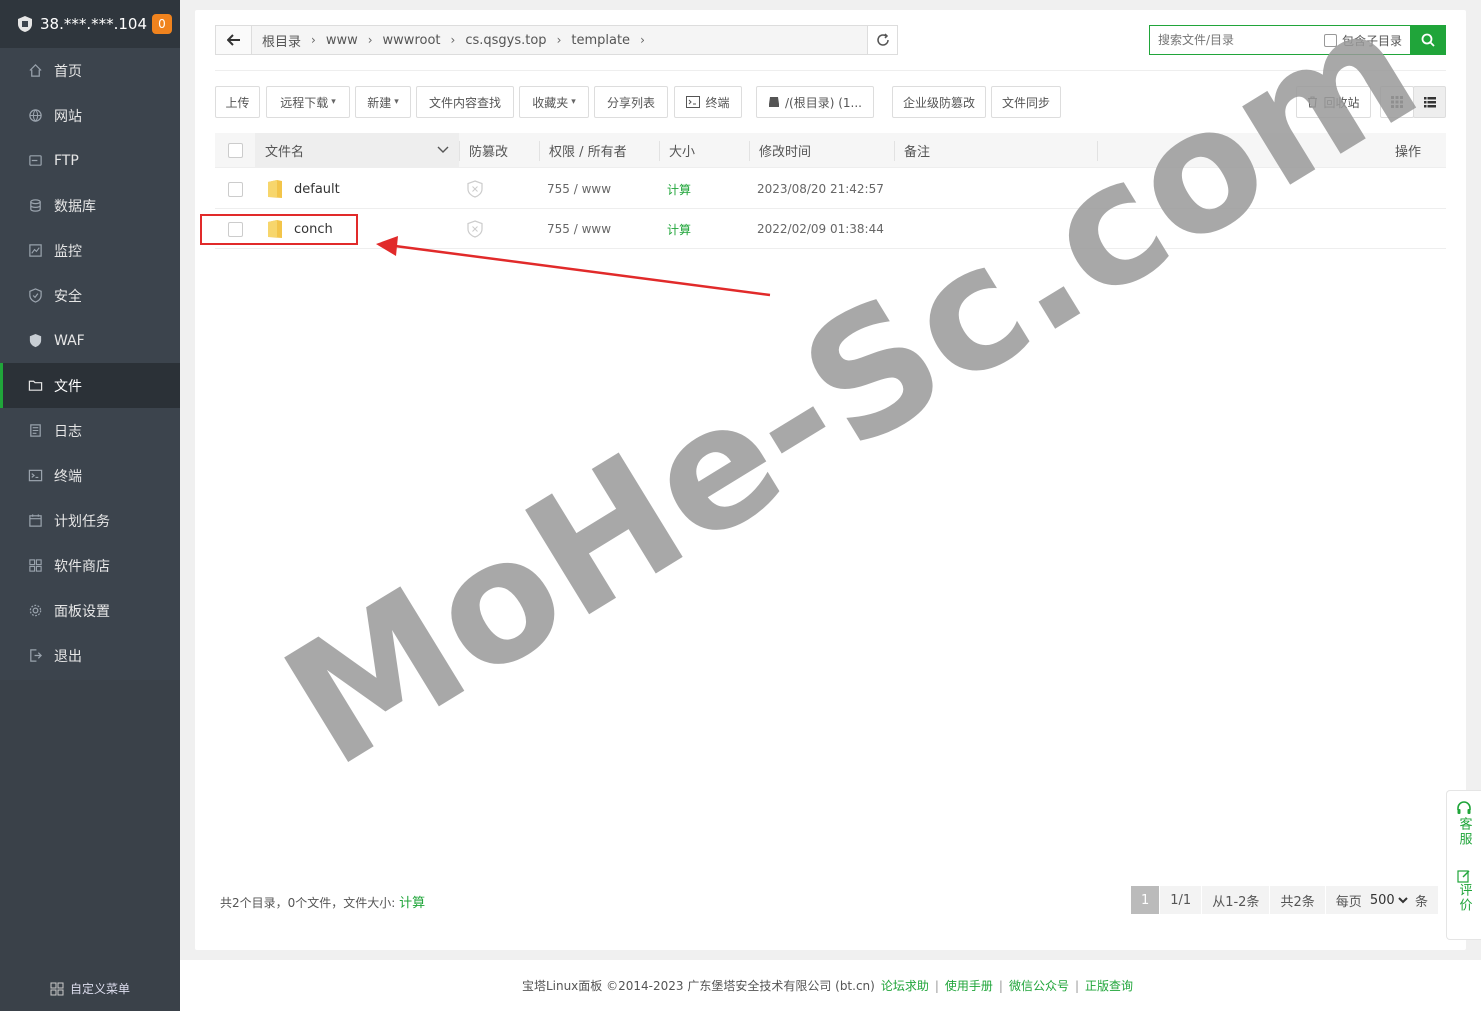 Image resolution: width=1481 pixels, height=1011 pixels. What do you see at coordinates (917, 150) in the screenshot?
I see `col-note: 备注` at bounding box center [917, 150].